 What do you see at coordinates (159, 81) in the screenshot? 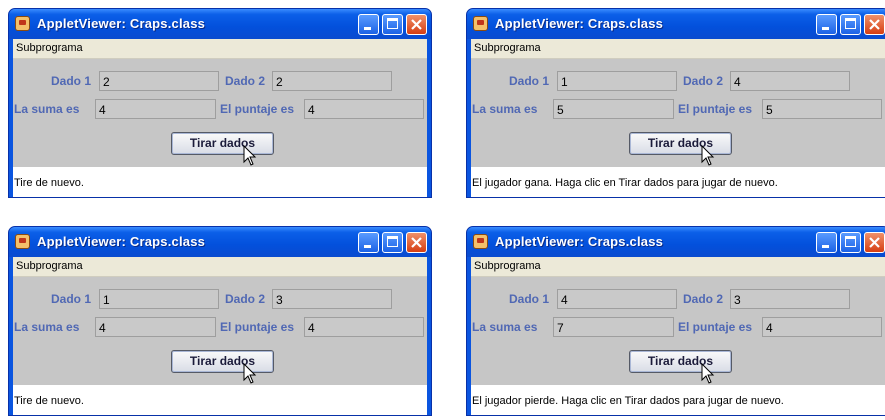
I see `die1-field: 2` at bounding box center [159, 81].